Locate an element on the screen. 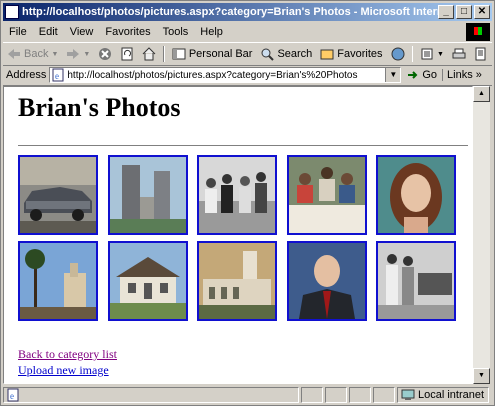  horizontal-rule is located at coordinates (243, 146).